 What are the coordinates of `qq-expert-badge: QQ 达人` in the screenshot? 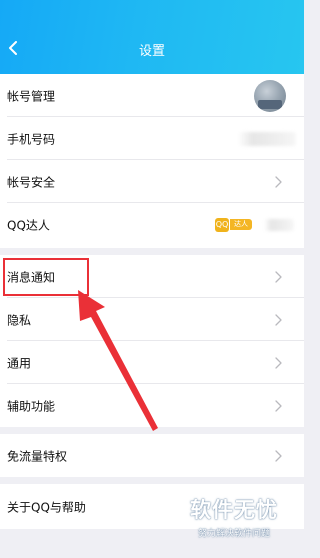 It's located at (233, 224).